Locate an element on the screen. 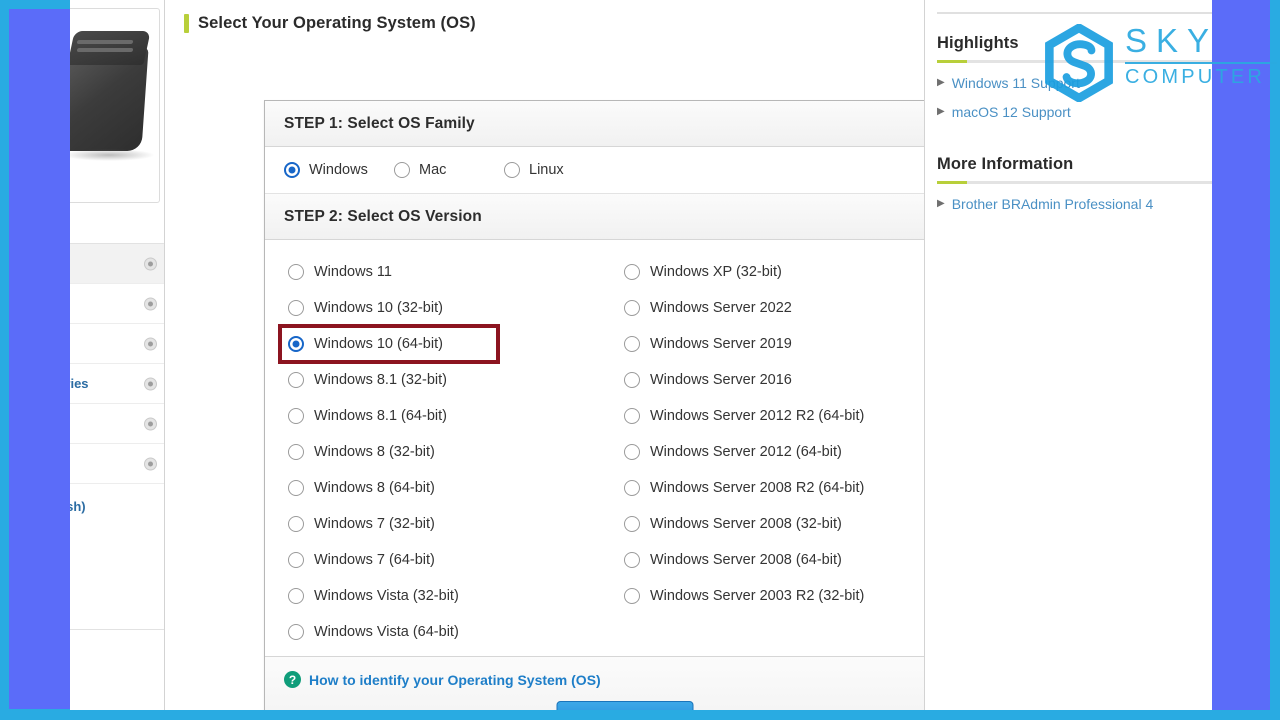 The width and height of the screenshot is (1280, 720). radio-option-os-version: Windows 7 (64-bit) is located at coordinates (449, 560).